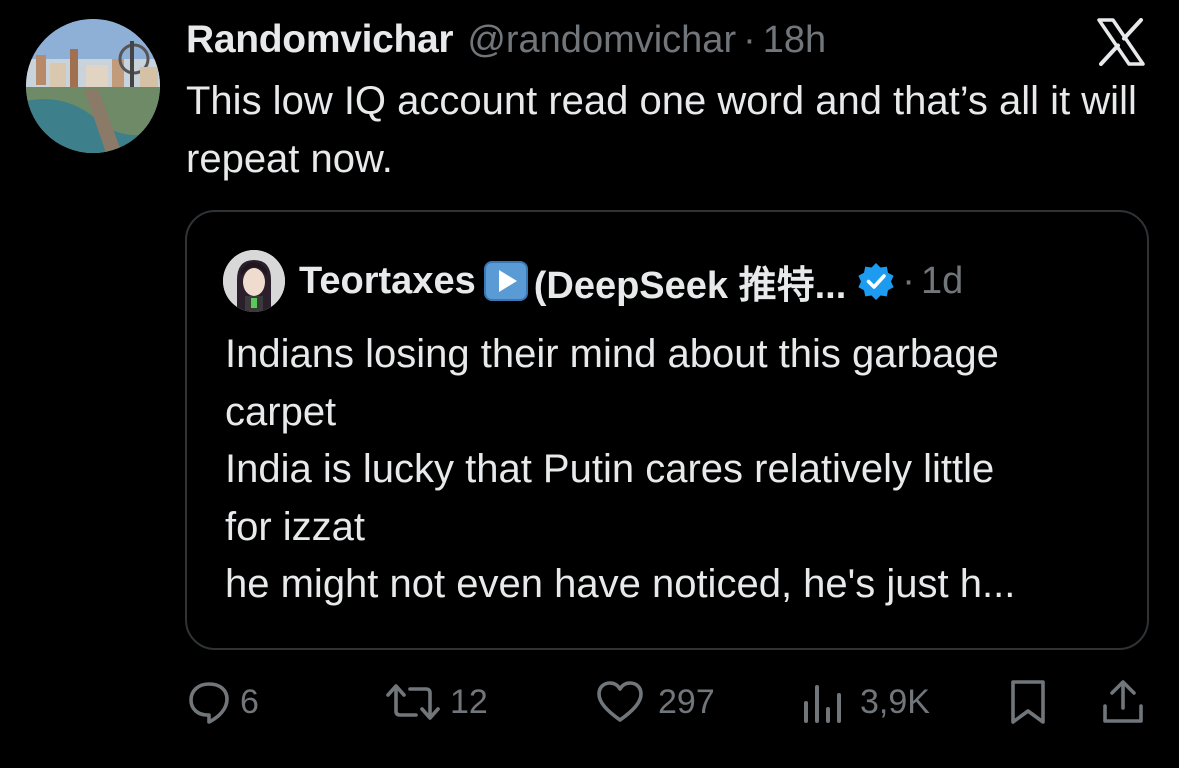 This screenshot has height=768, width=1179. Describe the element at coordinates (209, 703) in the screenshot. I see `reply-bubble-icon` at that location.